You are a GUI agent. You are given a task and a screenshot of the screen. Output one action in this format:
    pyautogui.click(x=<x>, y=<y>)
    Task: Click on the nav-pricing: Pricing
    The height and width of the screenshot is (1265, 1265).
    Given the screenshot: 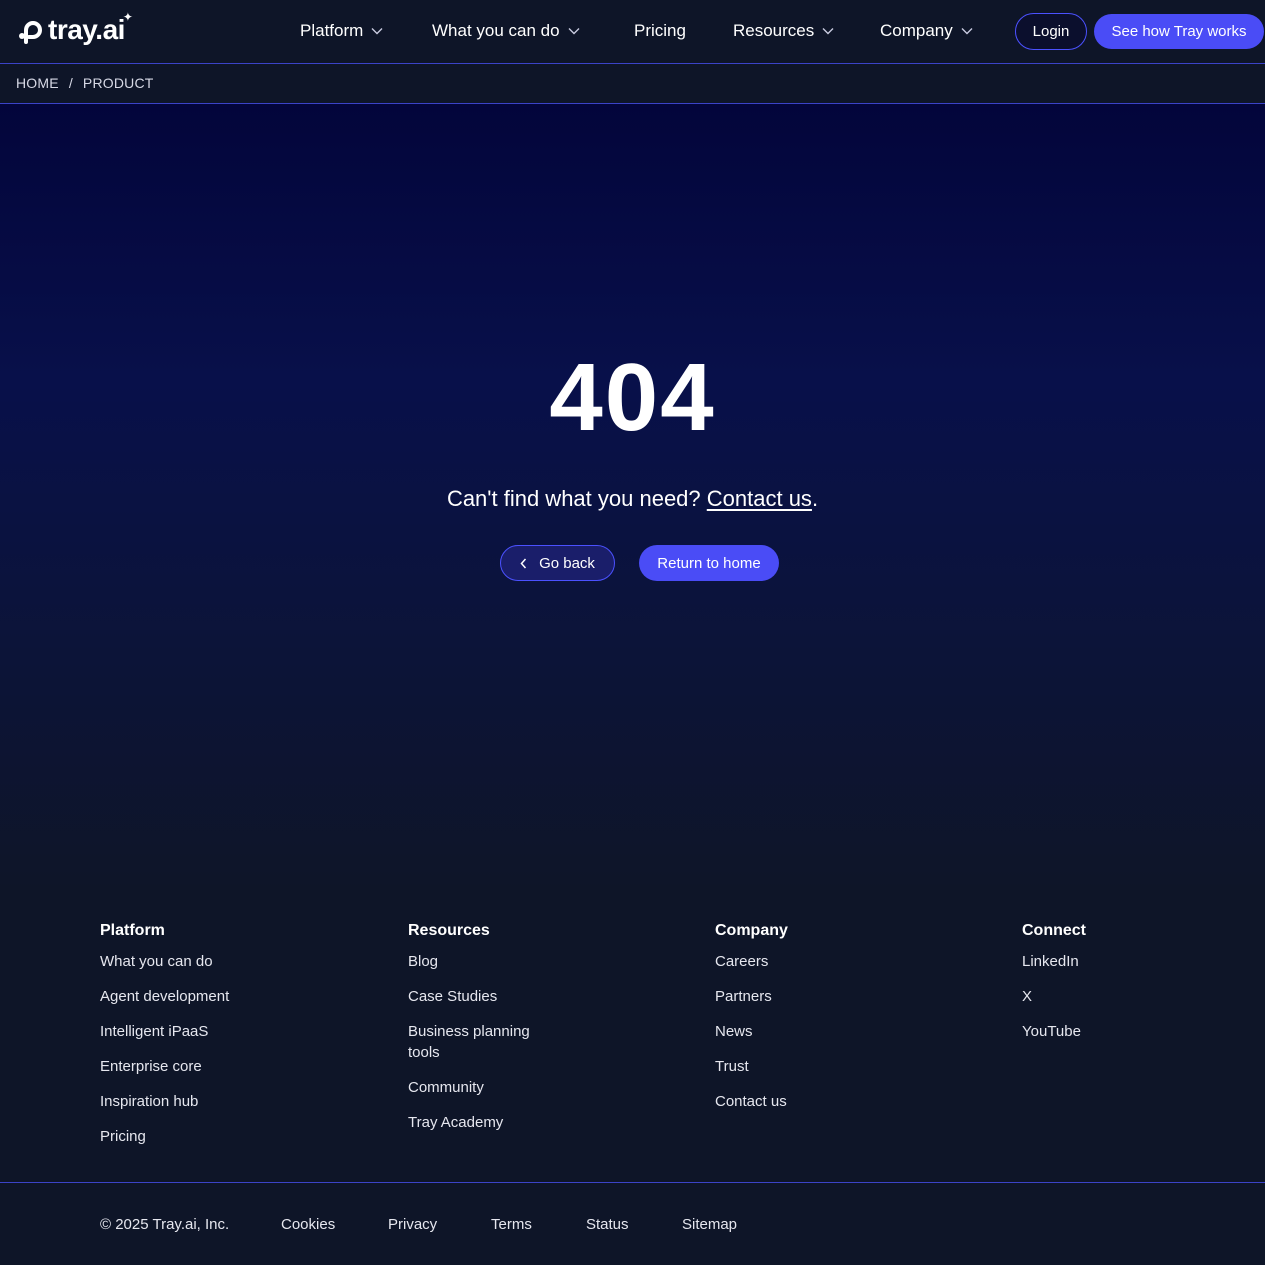 What is the action you would take?
    pyautogui.click(x=660, y=31)
    